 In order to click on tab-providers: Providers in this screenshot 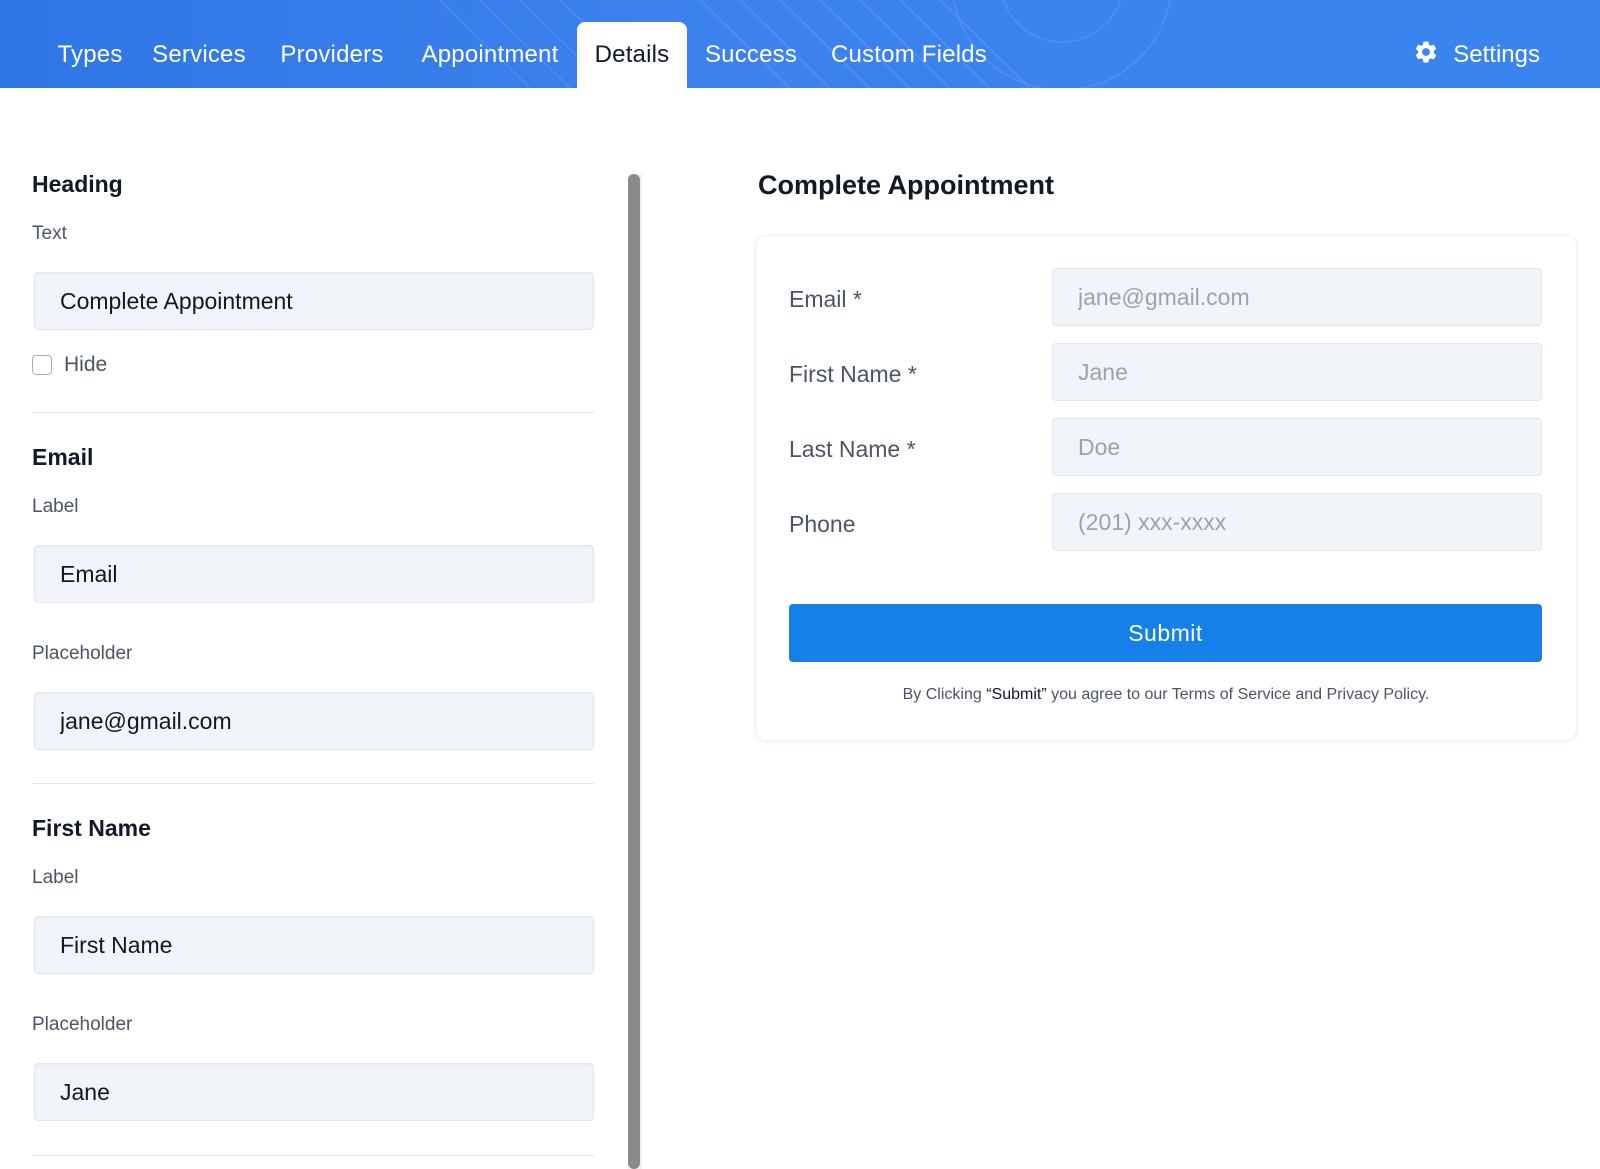, I will do `click(332, 55)`.